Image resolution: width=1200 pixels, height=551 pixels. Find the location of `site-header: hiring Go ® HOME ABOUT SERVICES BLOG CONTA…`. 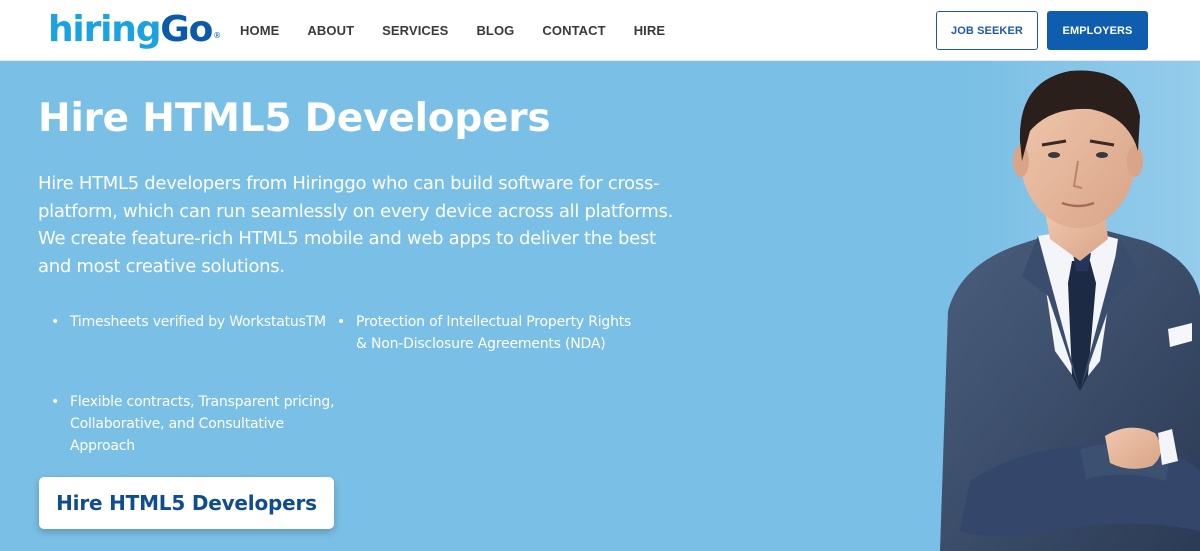

site-header: hiring Go ® HOME ABOUT SERVICES BLOG CONTA… is located at coordinates (600, 30).